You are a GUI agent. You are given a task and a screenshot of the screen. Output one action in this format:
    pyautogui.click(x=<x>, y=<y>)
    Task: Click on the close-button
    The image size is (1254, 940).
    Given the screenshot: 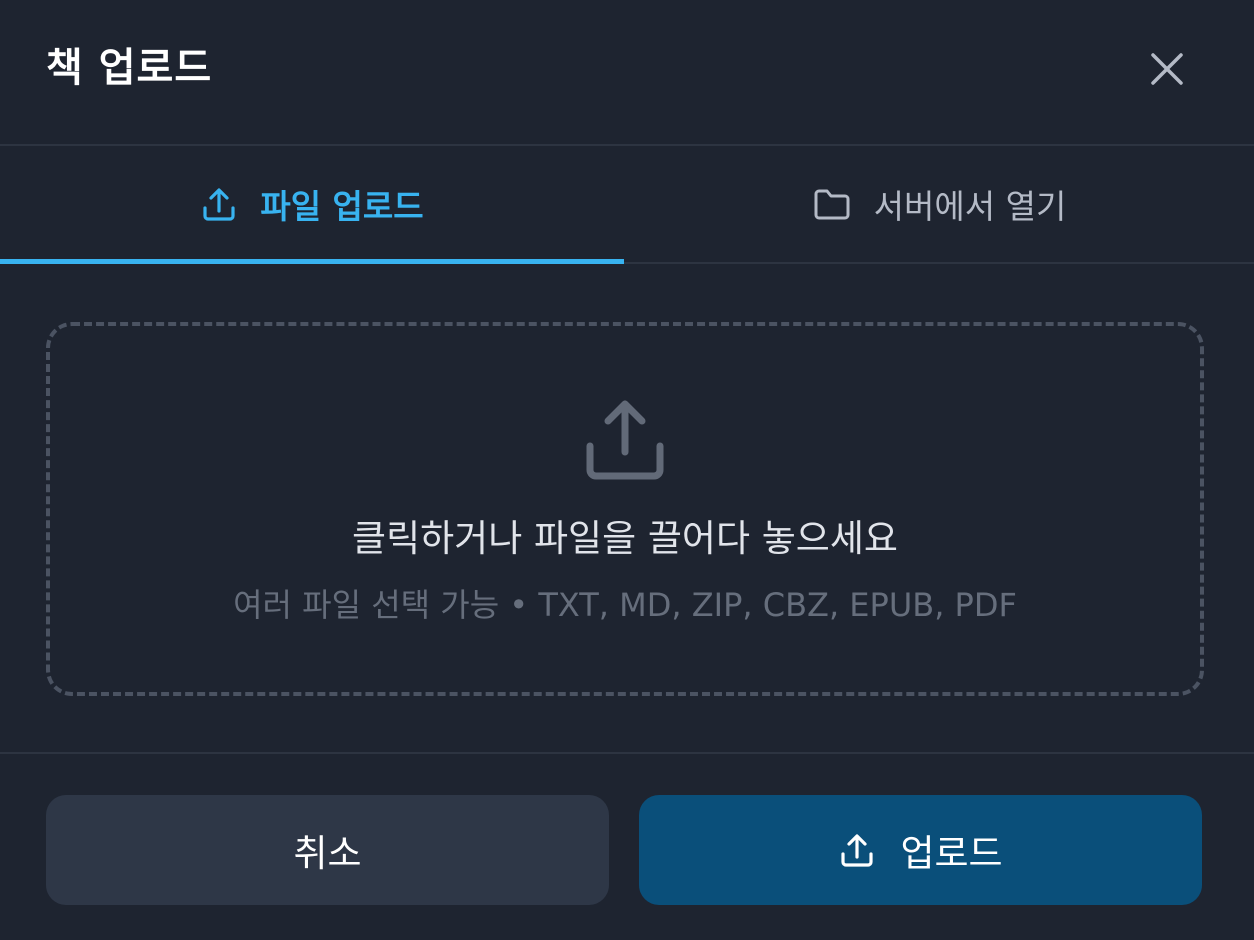 What is the action you would take?
    pyautogui.click(x=1167, y=69)
    